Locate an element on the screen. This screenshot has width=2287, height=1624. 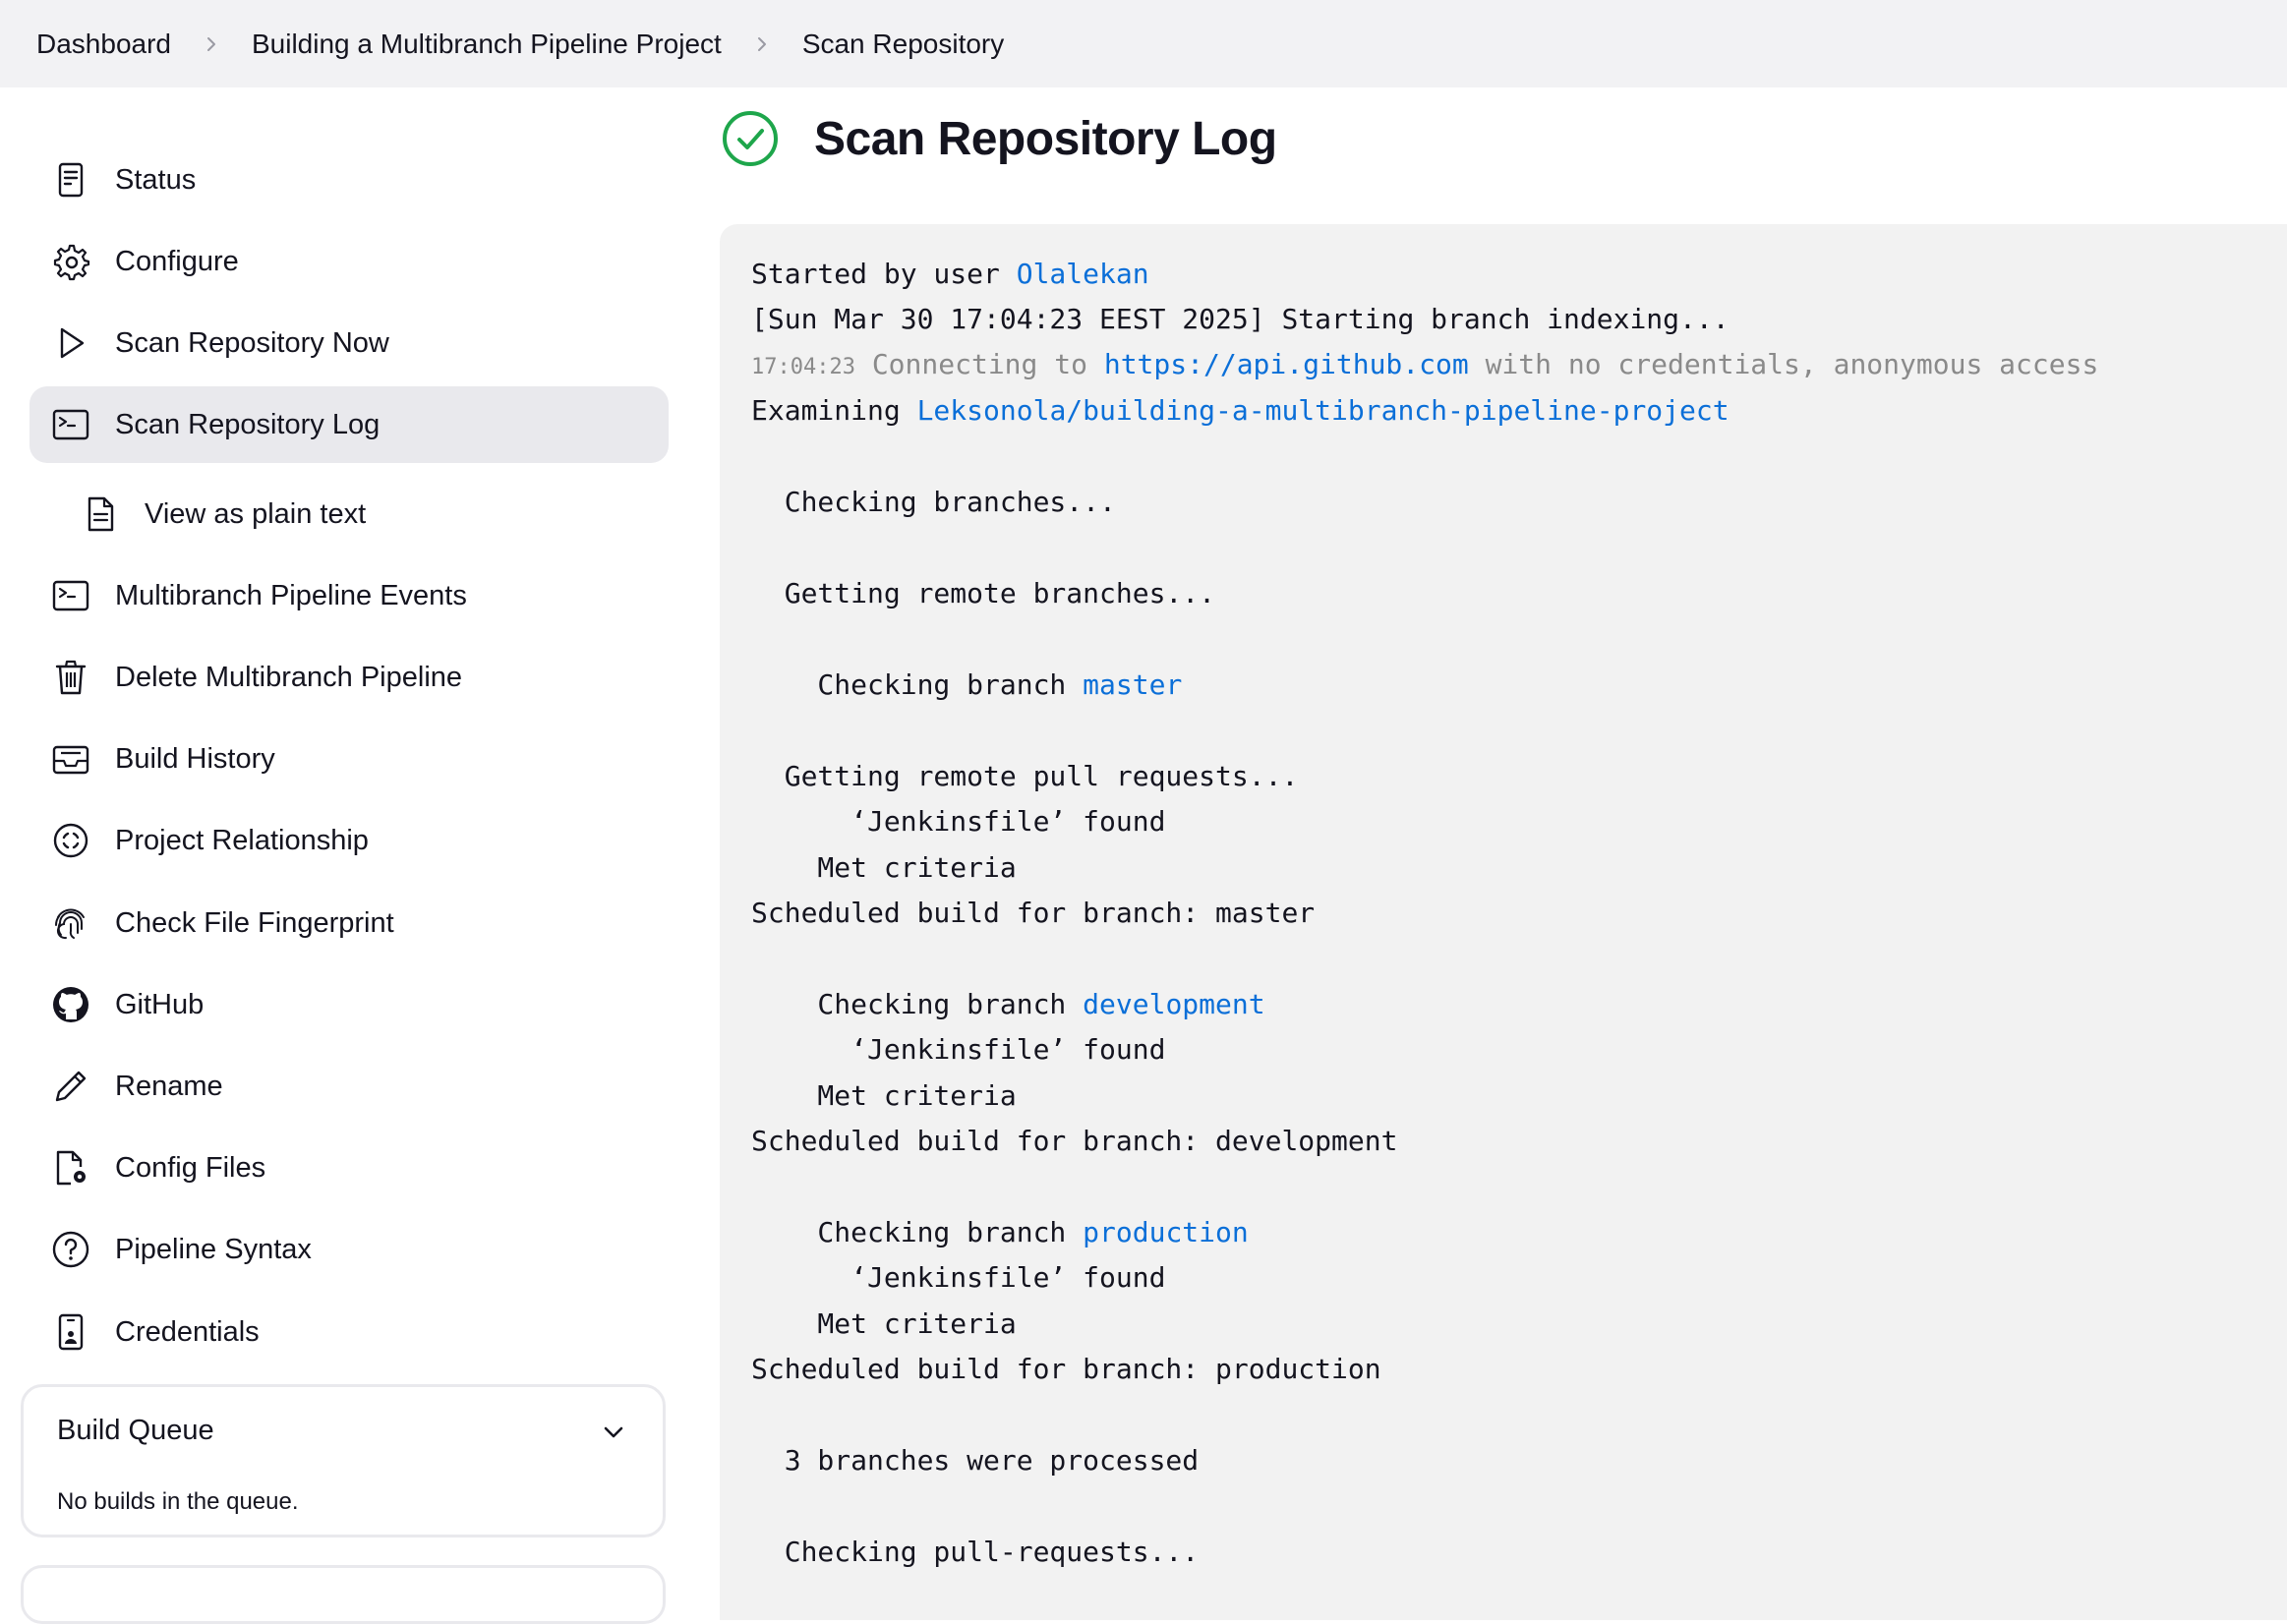
relationship-icon is located at coordinates (70, 840).